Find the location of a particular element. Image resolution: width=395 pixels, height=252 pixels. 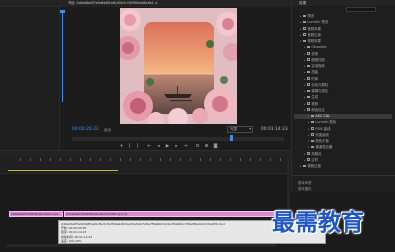

effects-tree-item: ▸ 实用程序 is located at coordinates (343, 66).